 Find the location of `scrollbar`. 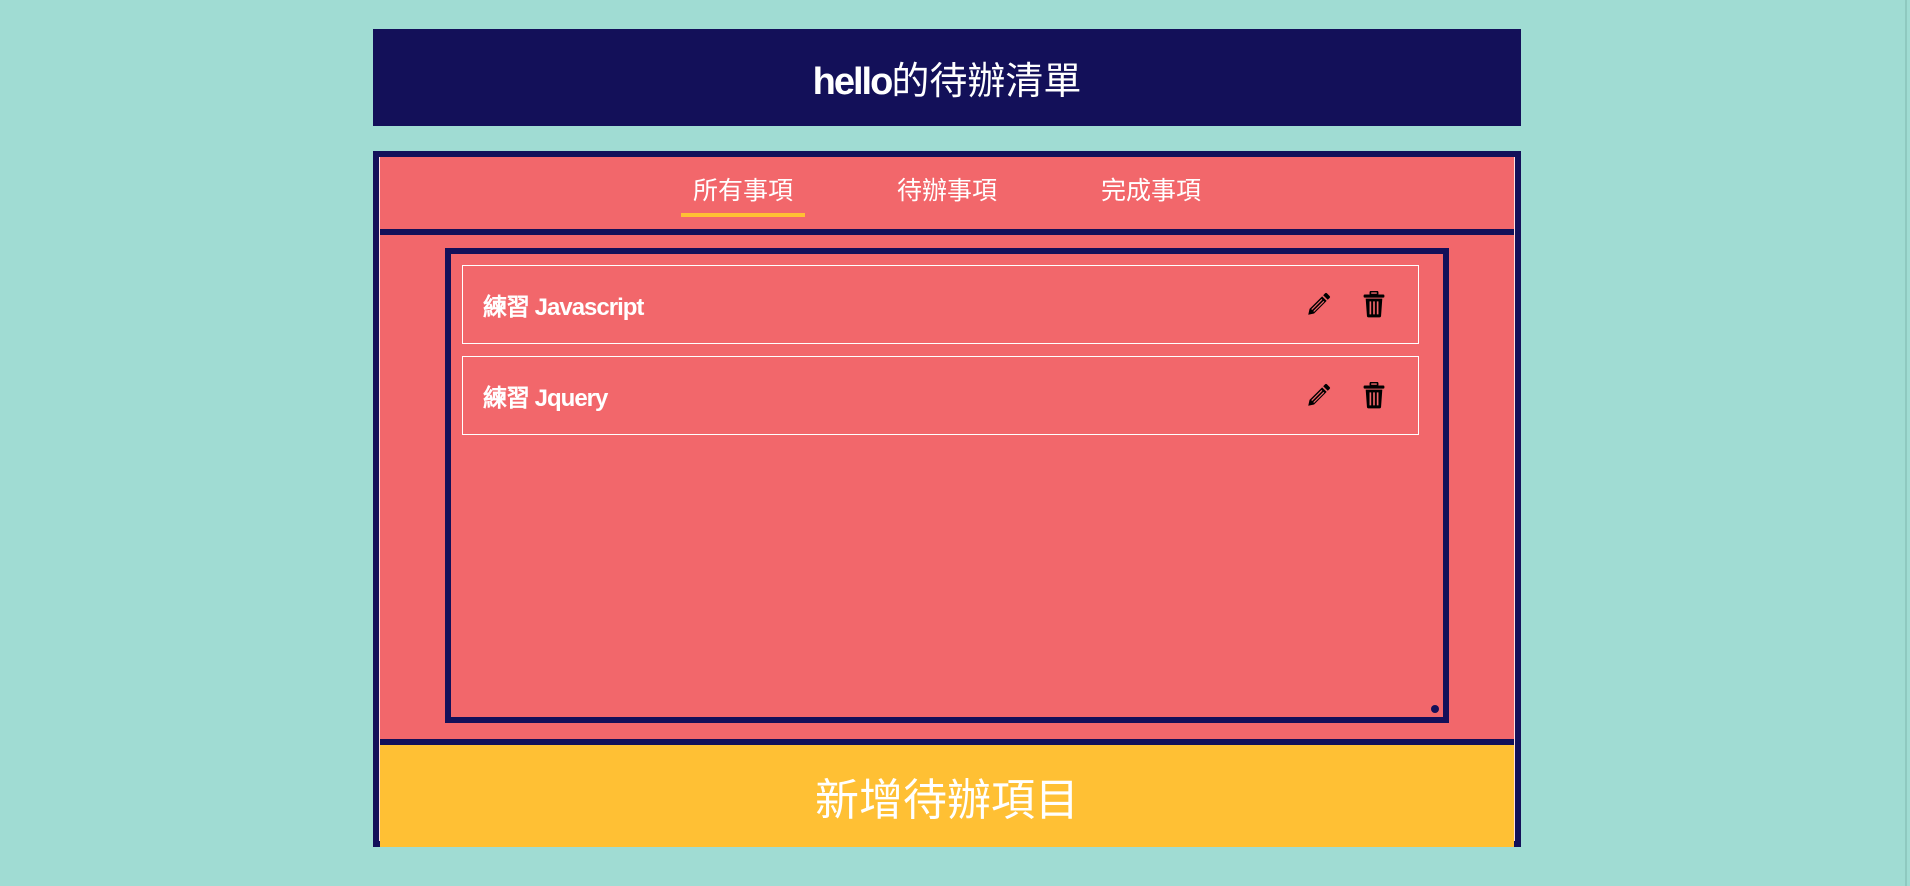

scrollbar is located at coordinates (1907, 443).